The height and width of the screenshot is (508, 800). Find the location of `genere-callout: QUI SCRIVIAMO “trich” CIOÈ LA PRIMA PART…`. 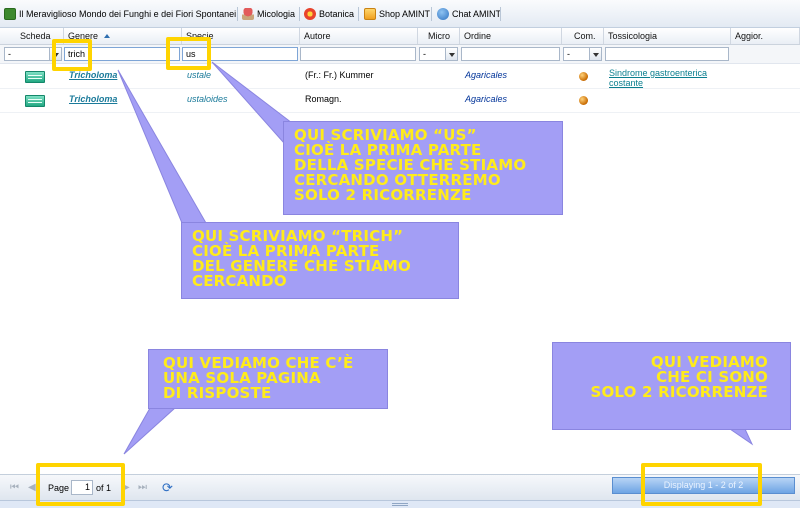

genere-callout: QUI SCRIVIAMO “trich” CIOÈ LA PRIMA PART… is located at coordinates (320, 260).